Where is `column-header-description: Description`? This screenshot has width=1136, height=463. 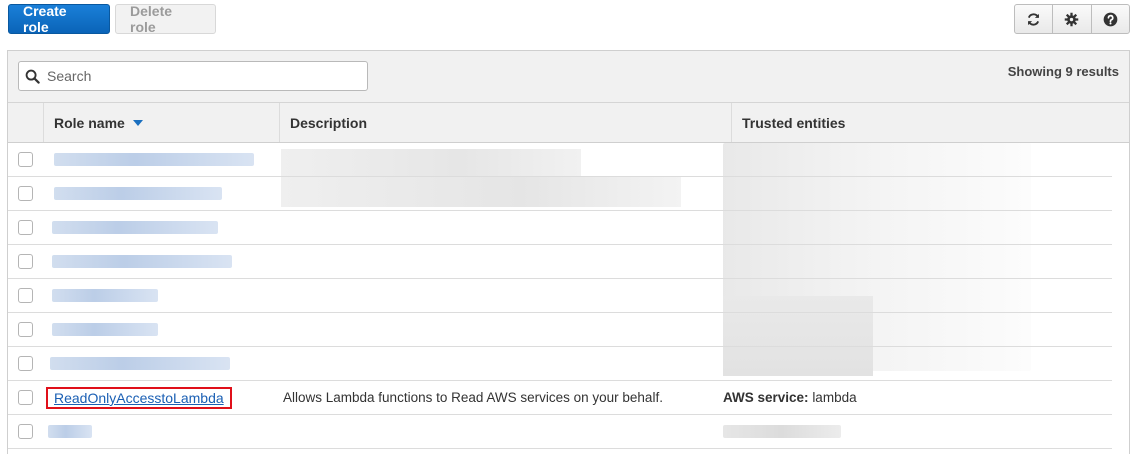 column-header-description: Description is located at coordinates (505, 122).